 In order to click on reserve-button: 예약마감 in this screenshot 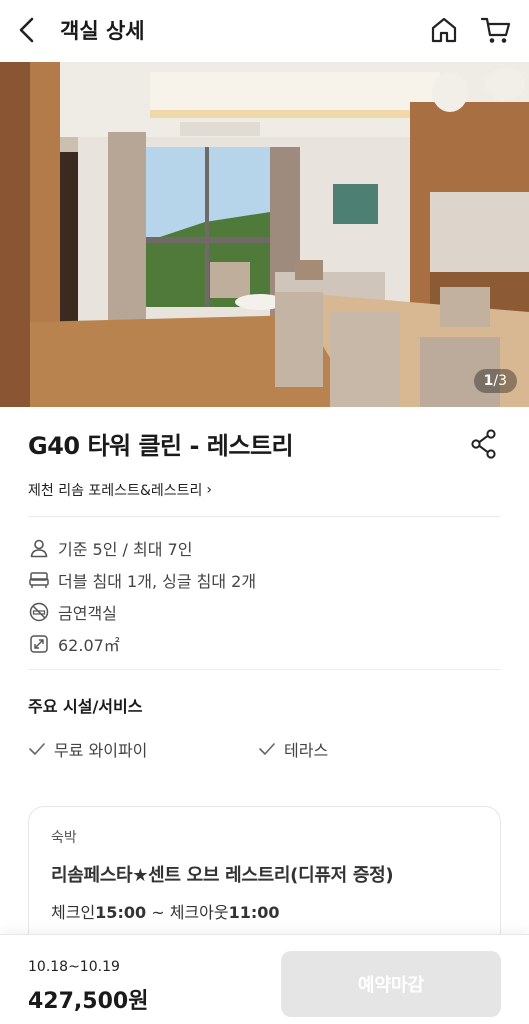, I will do `click(391, 984)`.